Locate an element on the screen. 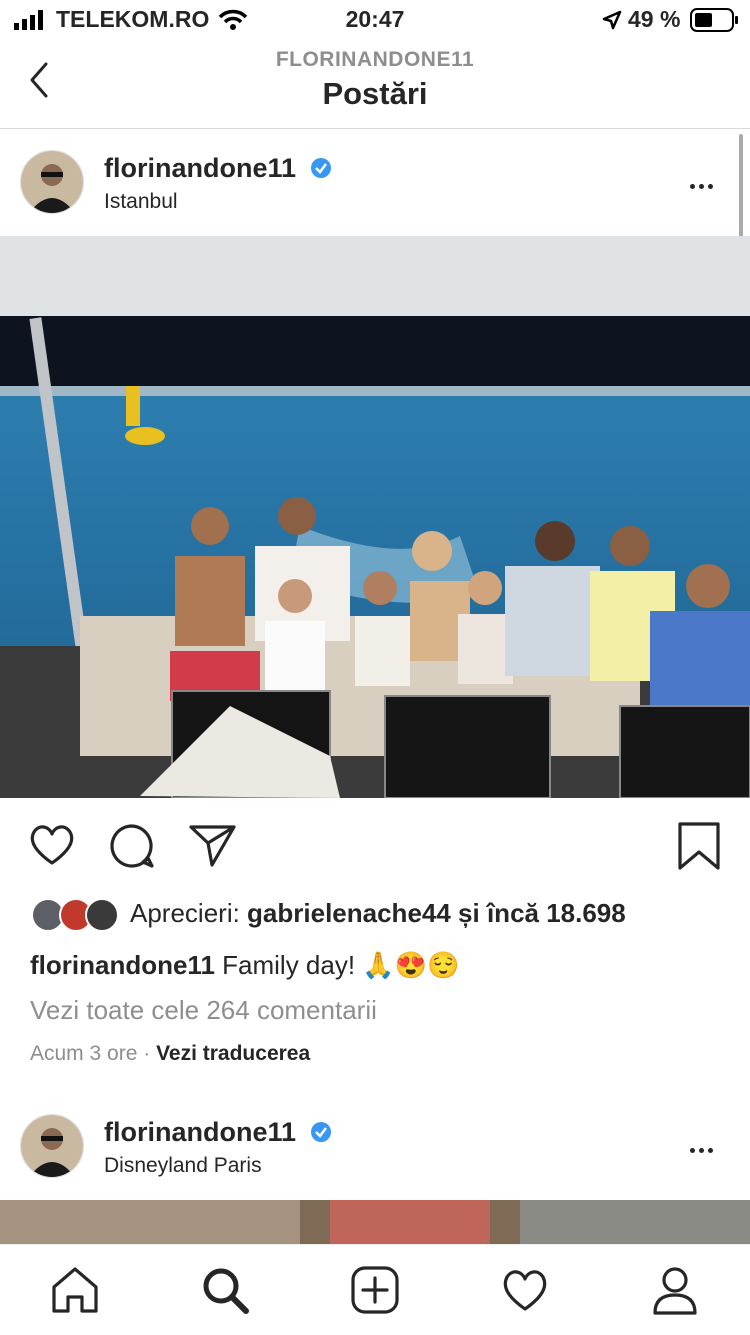 This screenshot has width=750, height=1335. likes-user: gabrielenache44 is located at coordinates (349, 913).